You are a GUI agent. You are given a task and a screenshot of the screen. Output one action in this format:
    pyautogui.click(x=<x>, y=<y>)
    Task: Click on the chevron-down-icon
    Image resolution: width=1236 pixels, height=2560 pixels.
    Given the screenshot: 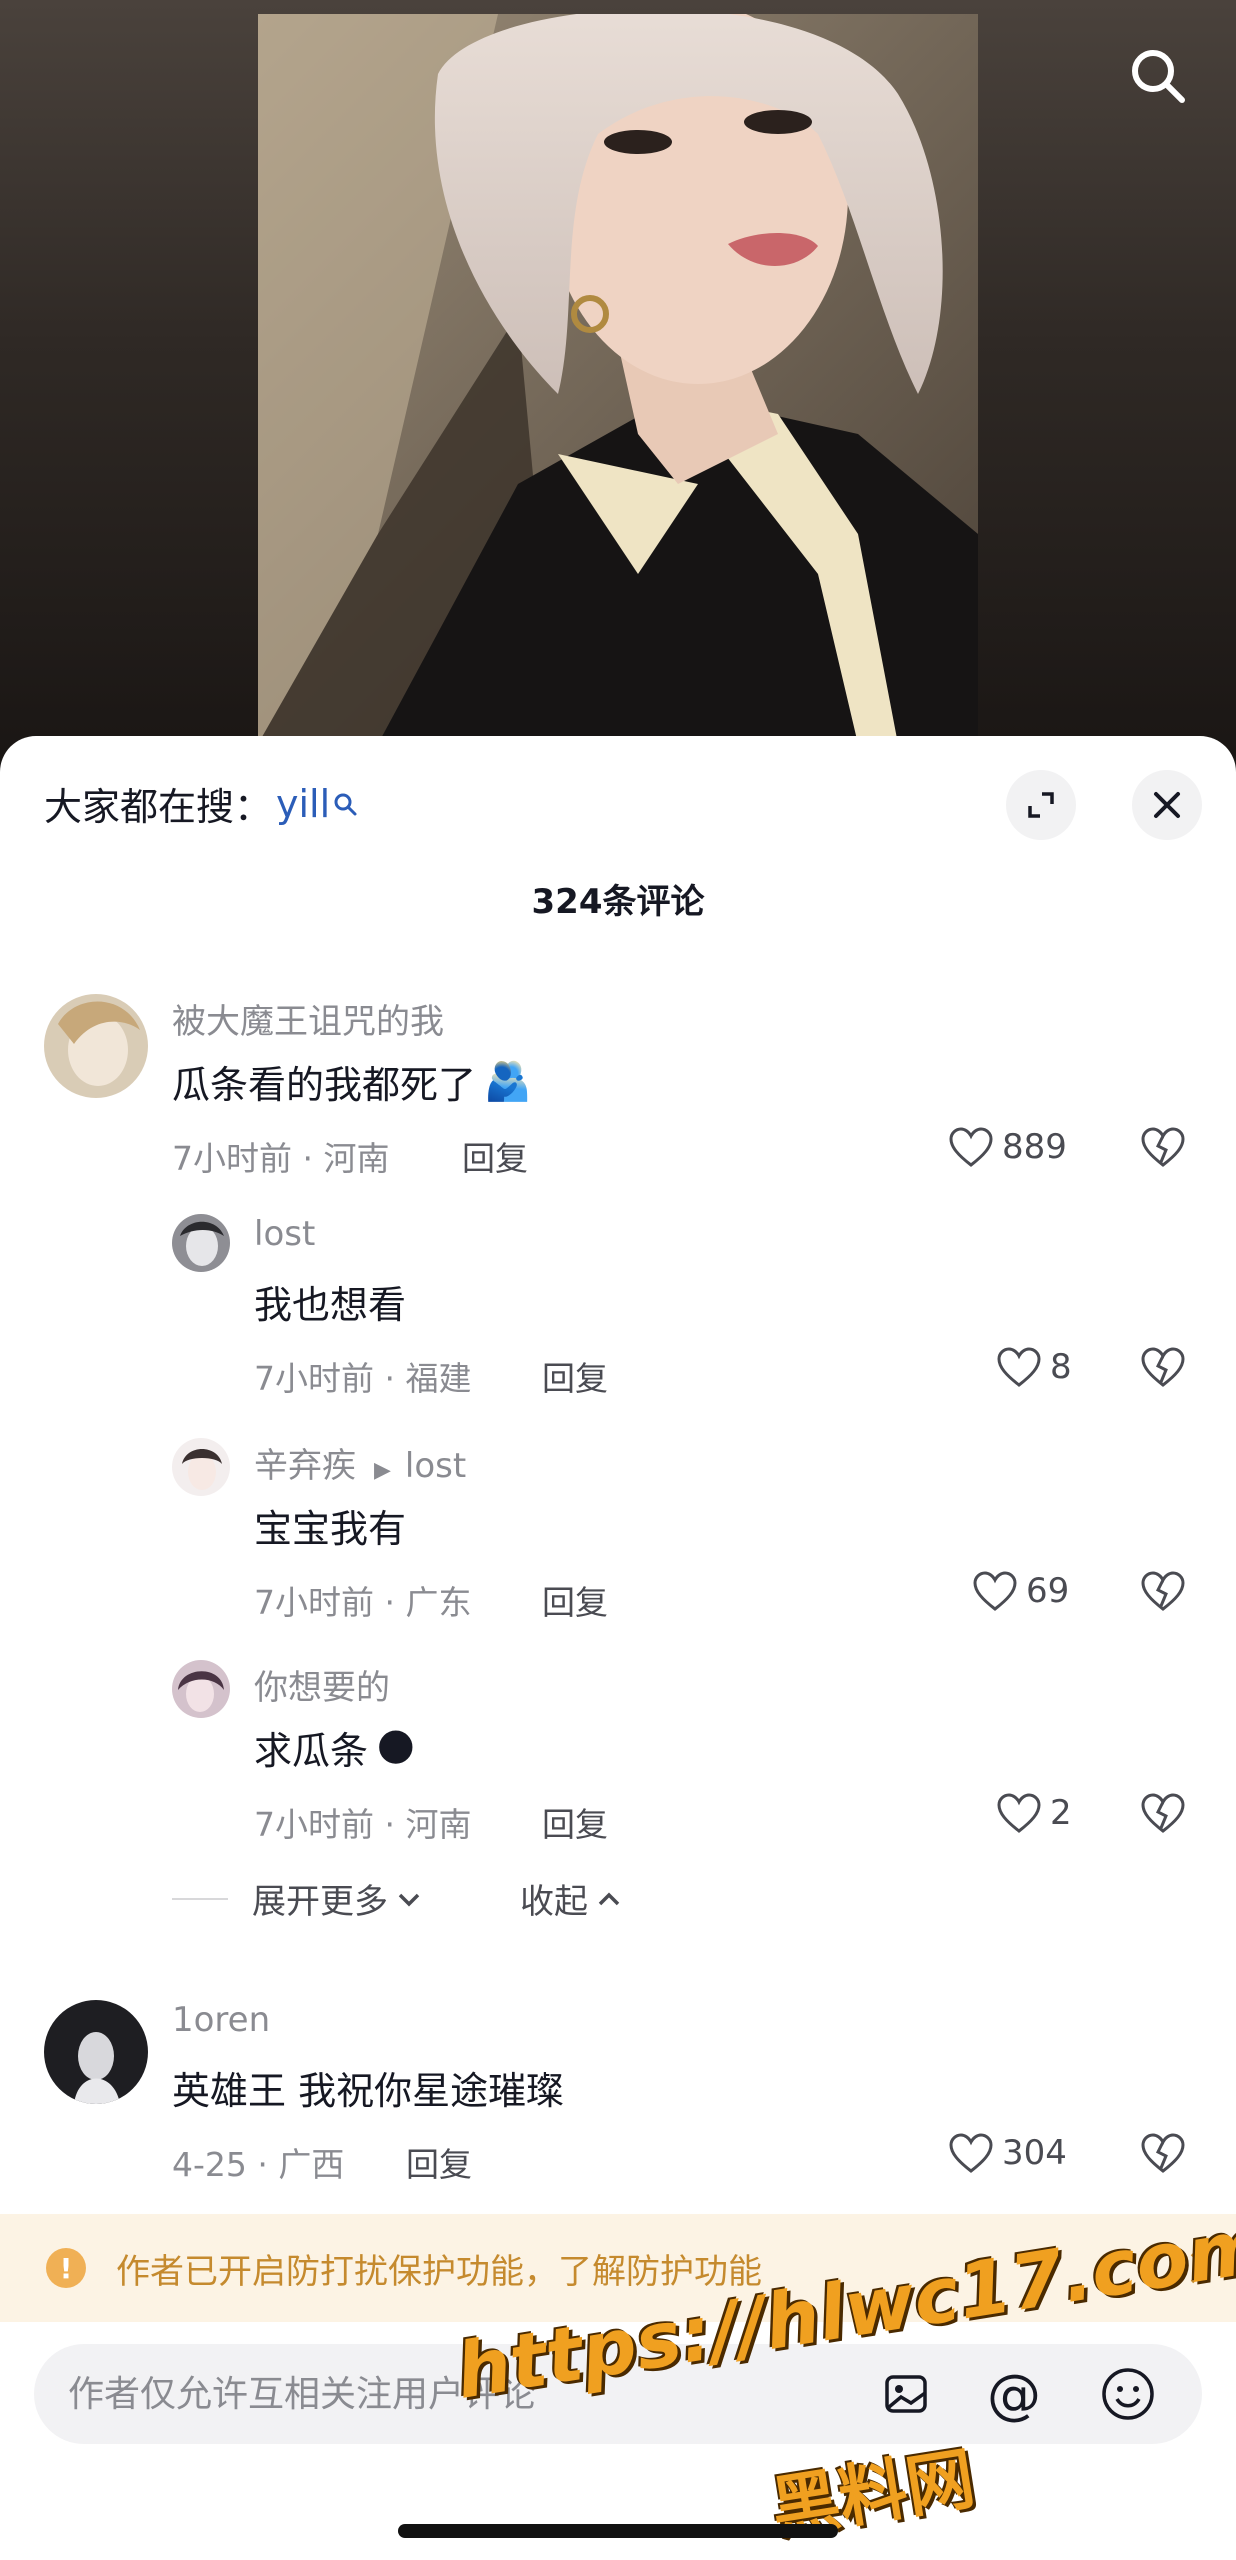 What is the action you would take?
    pyautogui.click(x=409, y=1899)
    